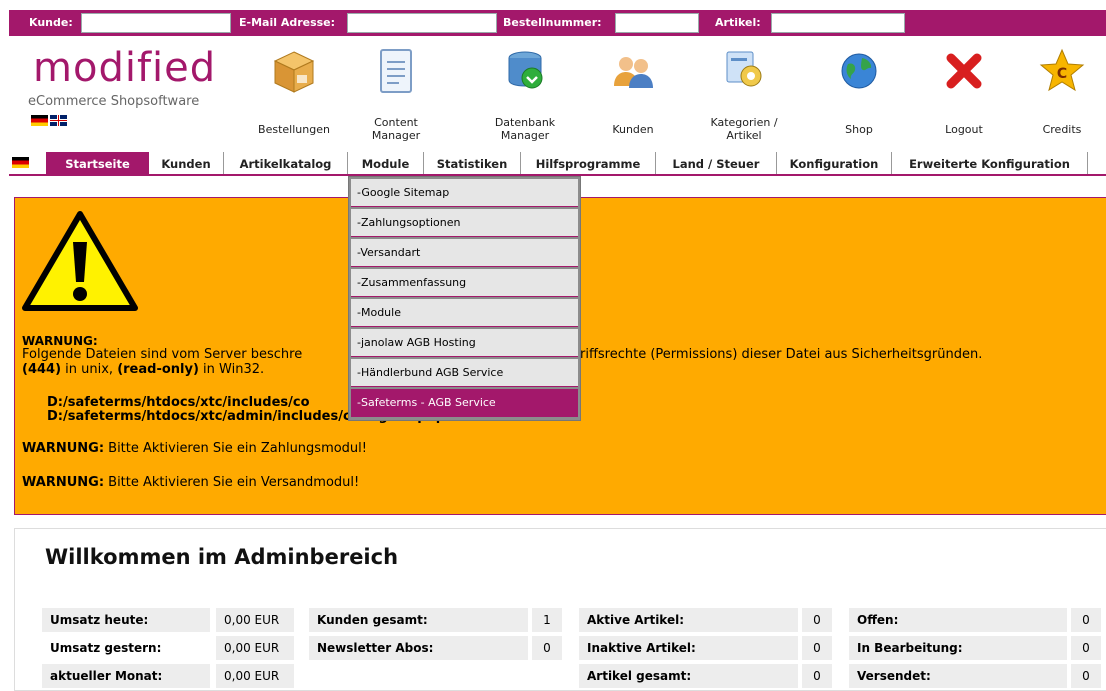 This screenshot has height=691, width=1106. Describe the element at coordinates (418, 620) in the screenshot. I see `stat-label: Kunden gesamt:` at that location.